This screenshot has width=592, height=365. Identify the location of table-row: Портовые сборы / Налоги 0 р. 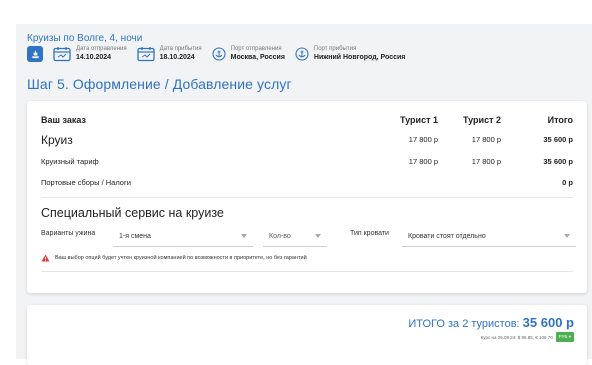
(307, 186).